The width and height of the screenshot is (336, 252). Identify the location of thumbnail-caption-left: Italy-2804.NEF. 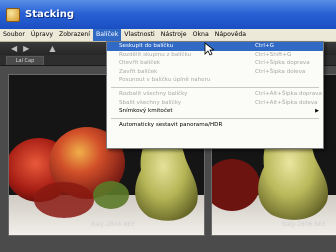
(113, 224).